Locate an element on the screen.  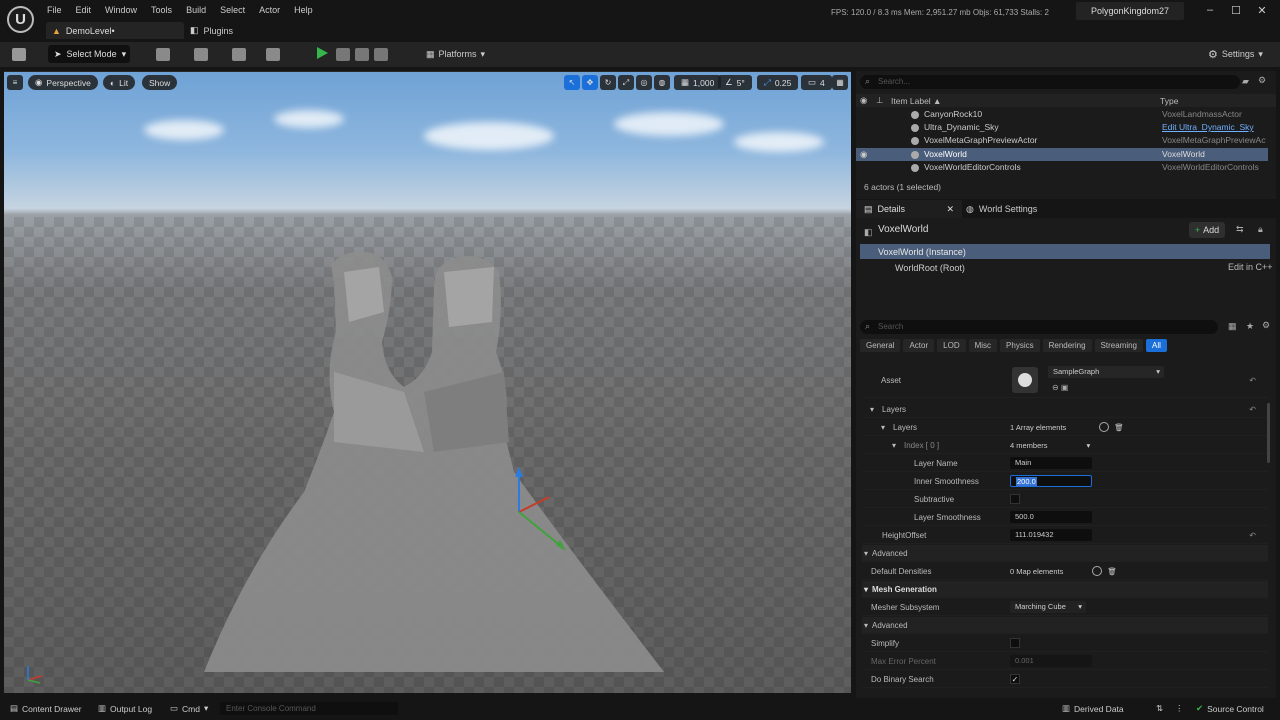
output-log-button: ▥ Output Log is located at coordinates (125, 708).